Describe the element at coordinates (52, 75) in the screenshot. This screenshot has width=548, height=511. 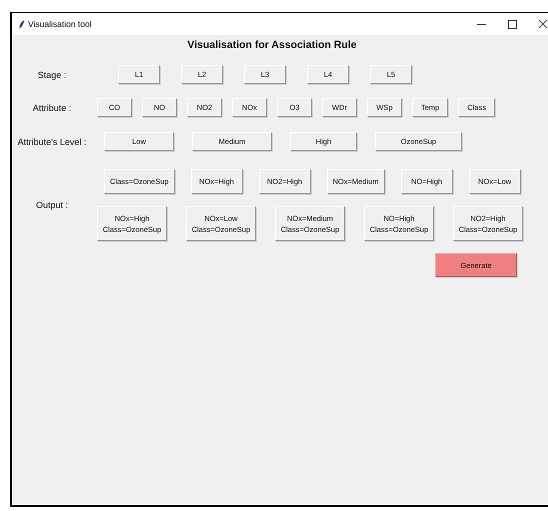
I see `row-label: Stage :` at that location.